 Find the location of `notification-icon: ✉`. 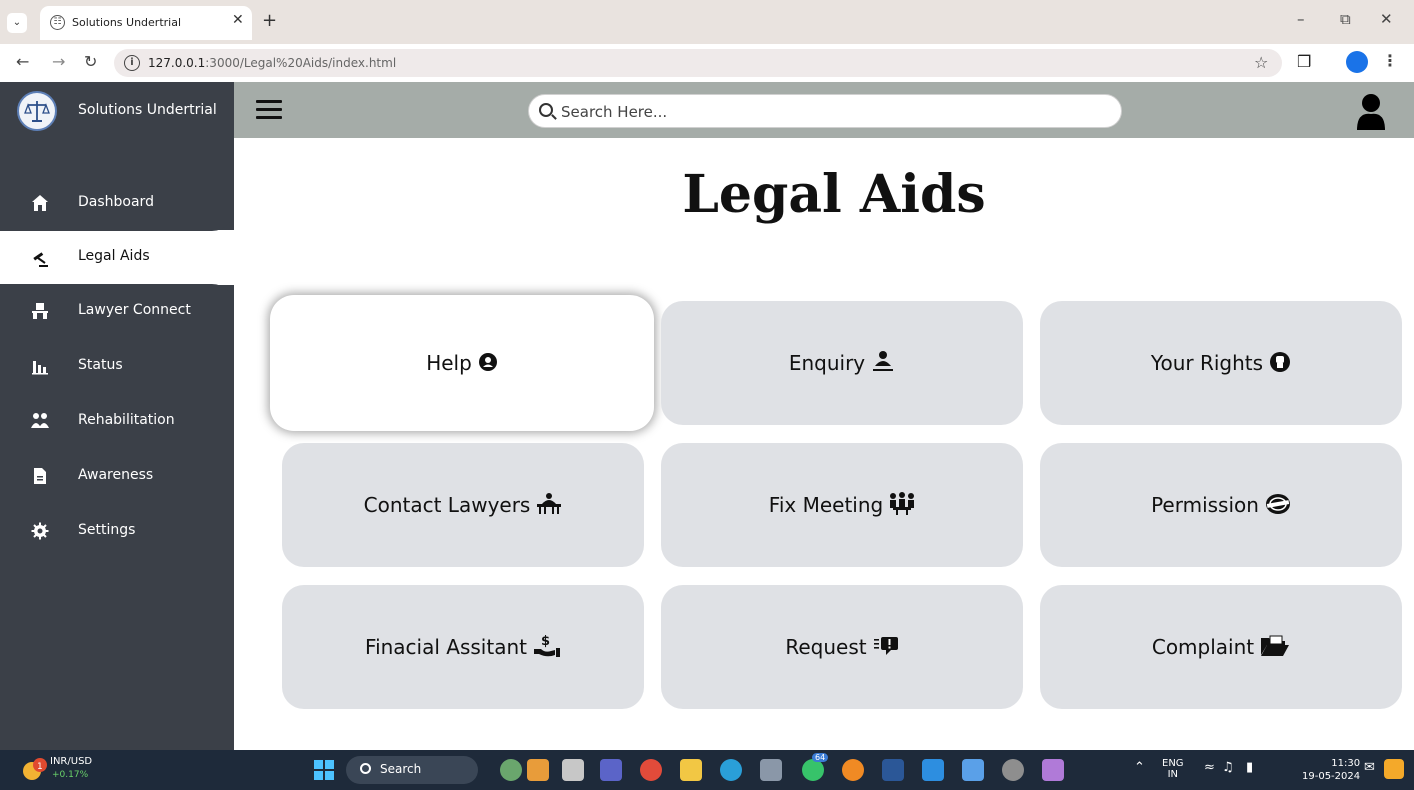

notification-icon: ✉ is located at coordinates (1369, 767).